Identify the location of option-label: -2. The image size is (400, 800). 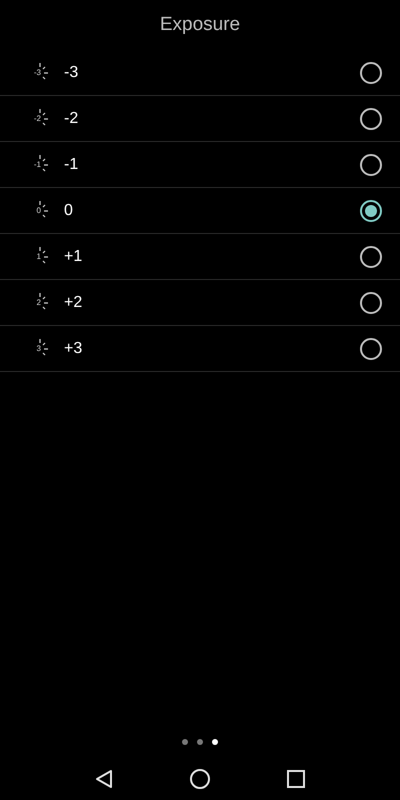
(72, 118).